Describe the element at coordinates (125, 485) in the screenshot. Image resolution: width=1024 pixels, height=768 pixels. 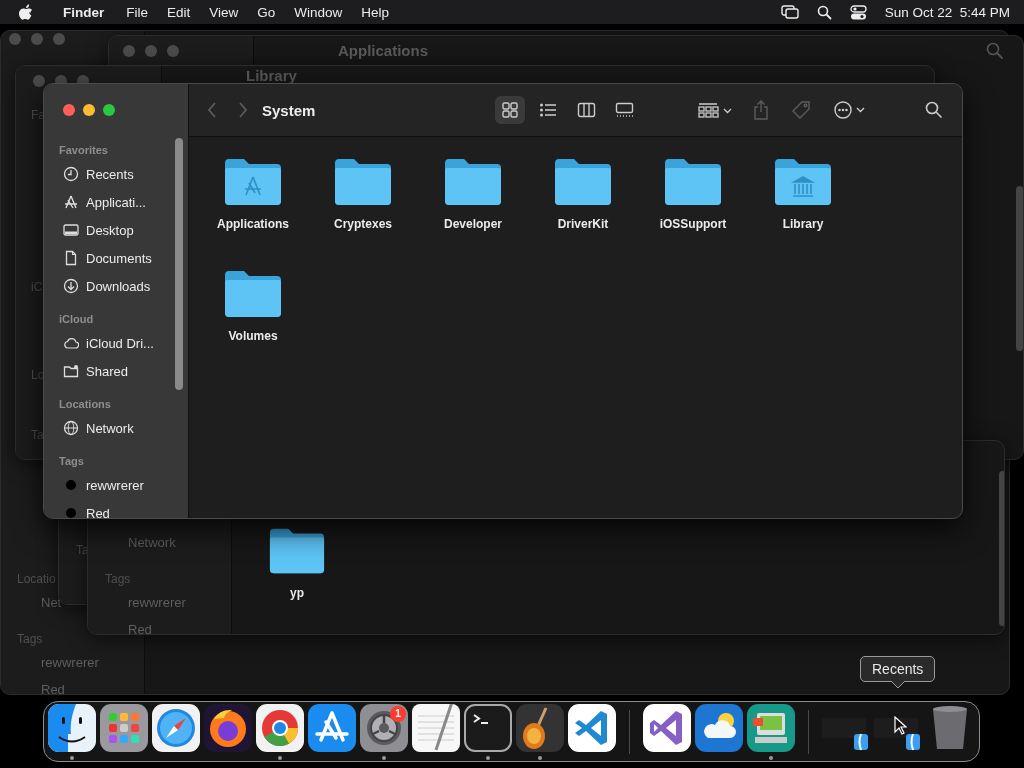
I see `sidebar-item: rewwrerer` at that location.